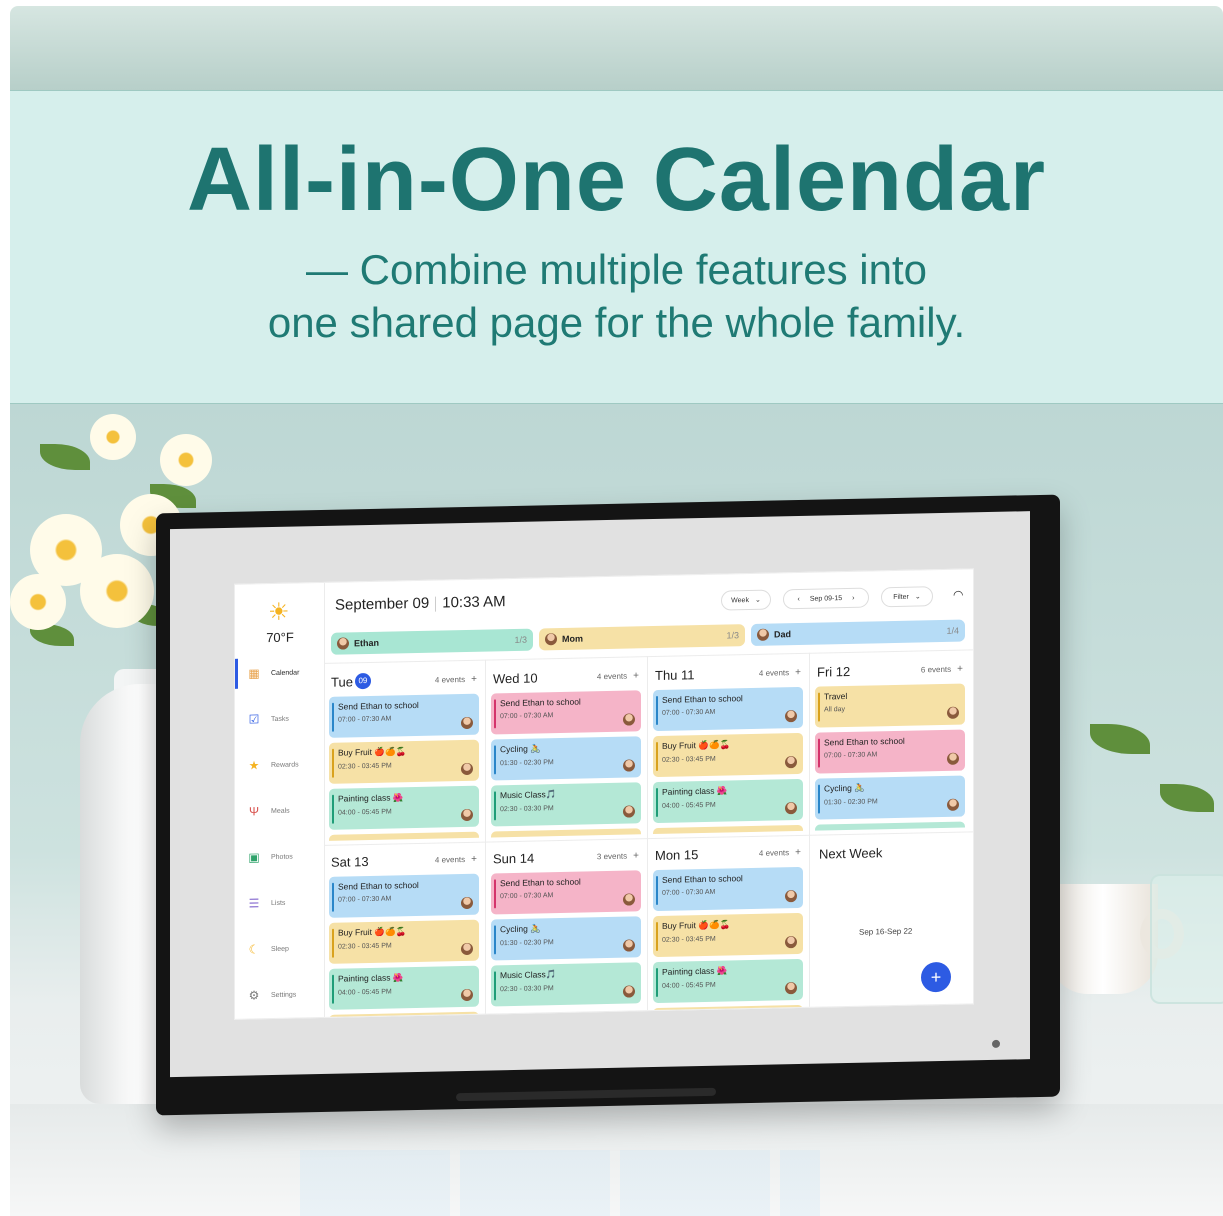 Image resolution: width=1223 pixels, height=1216 pixels. I want to click on chevron-left-icon: ‹, so click(799, 598).